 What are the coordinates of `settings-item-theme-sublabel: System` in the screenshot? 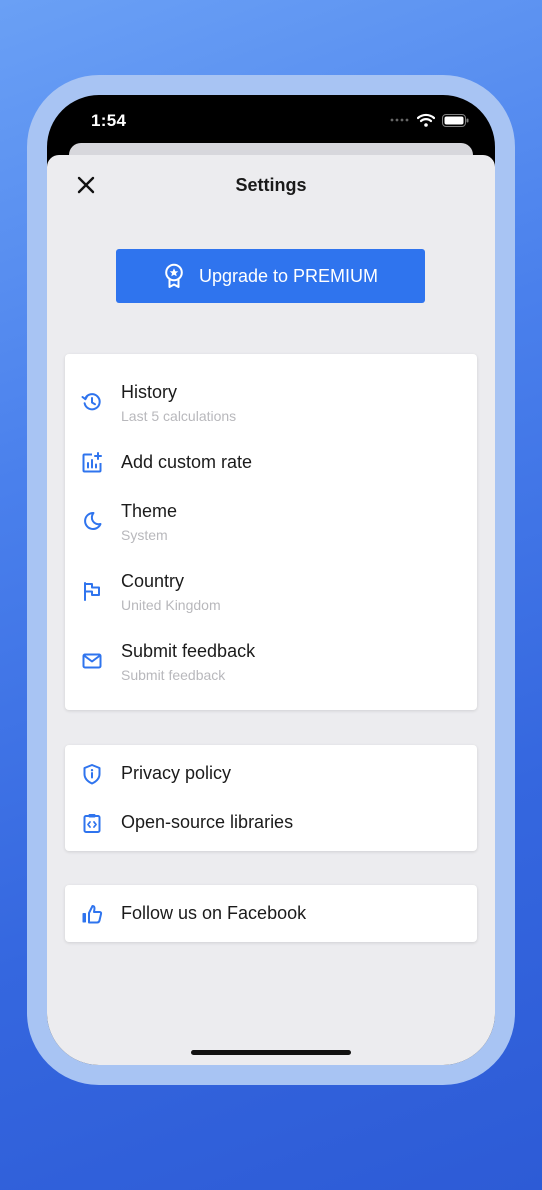 It's located at (144, 535).